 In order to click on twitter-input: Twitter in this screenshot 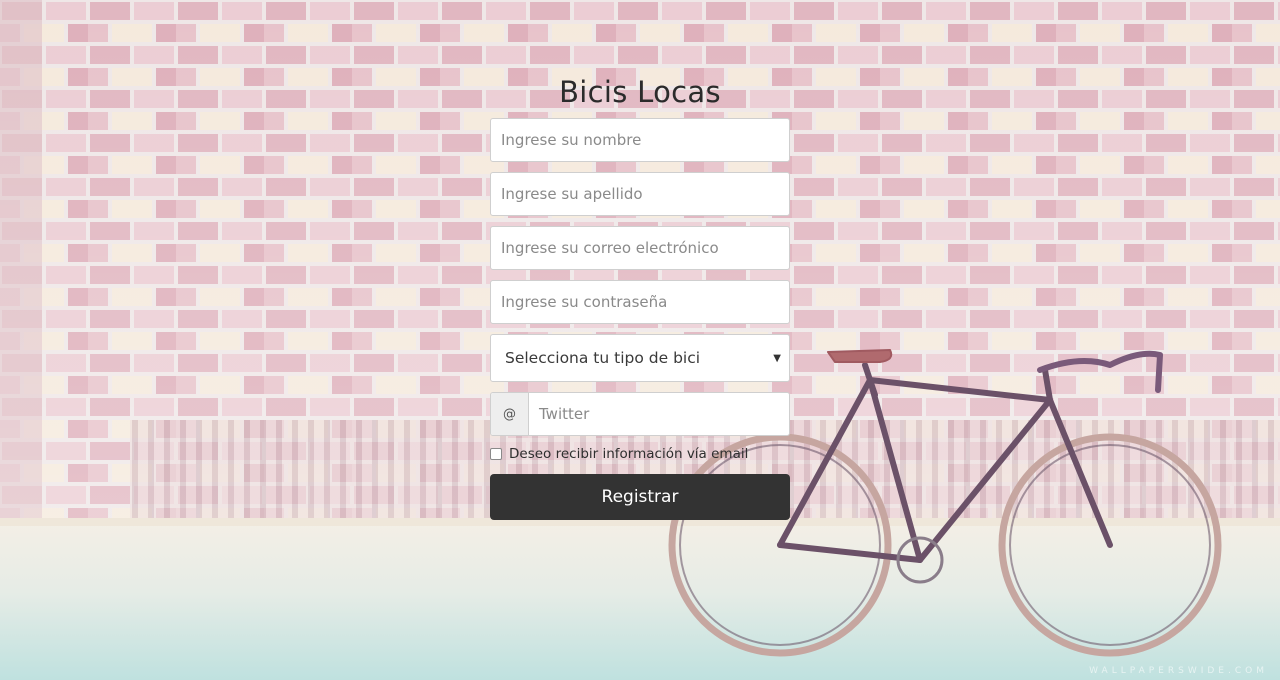, I will do `click(559, 414)`.